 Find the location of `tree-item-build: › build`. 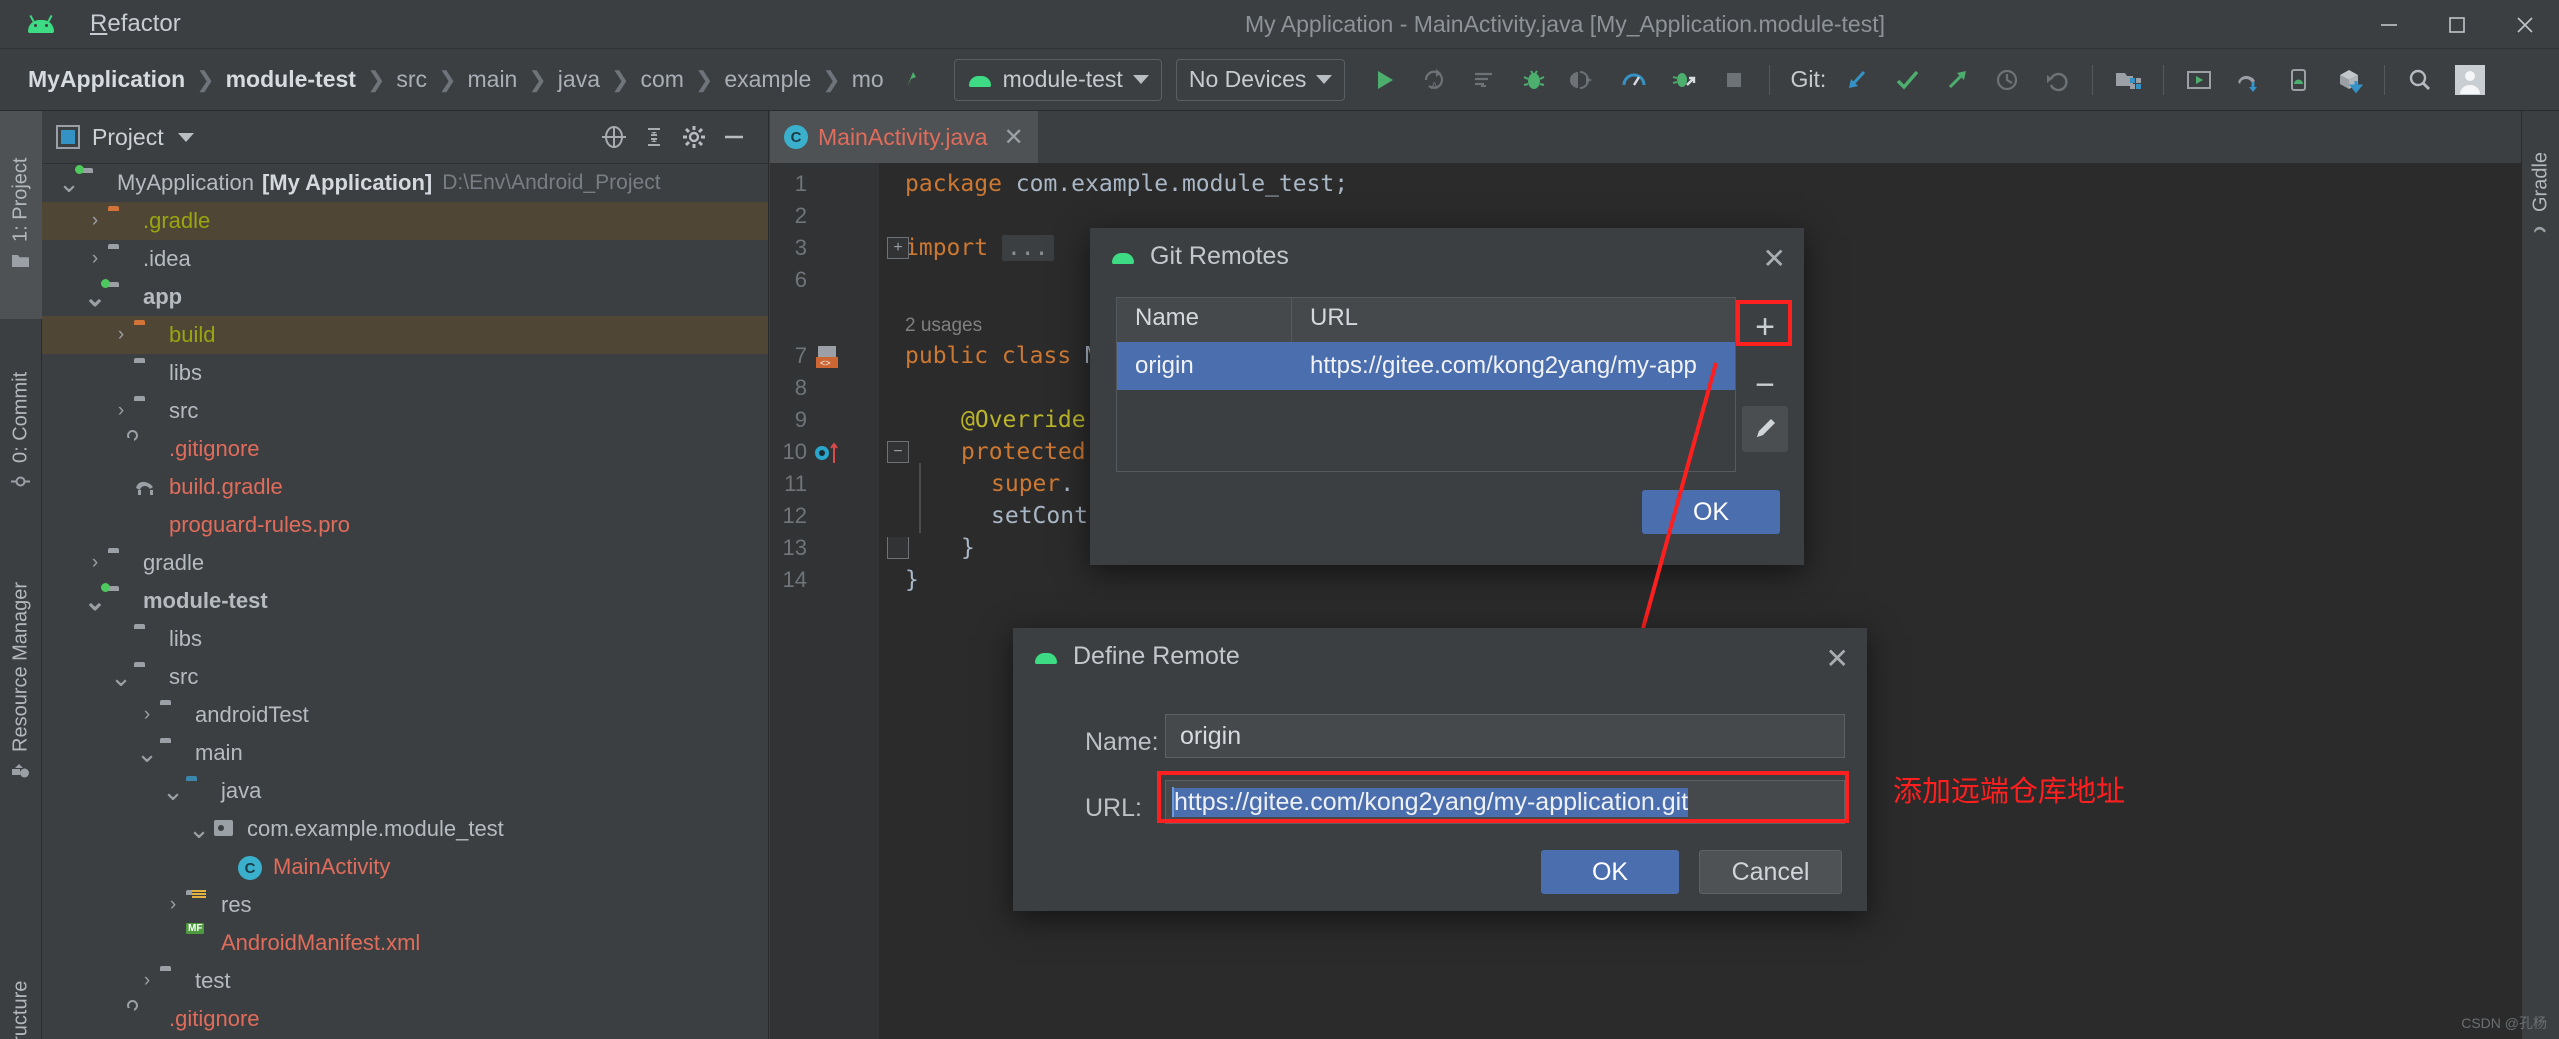

tree-item-build: › build is located at coordinates (405, 335).